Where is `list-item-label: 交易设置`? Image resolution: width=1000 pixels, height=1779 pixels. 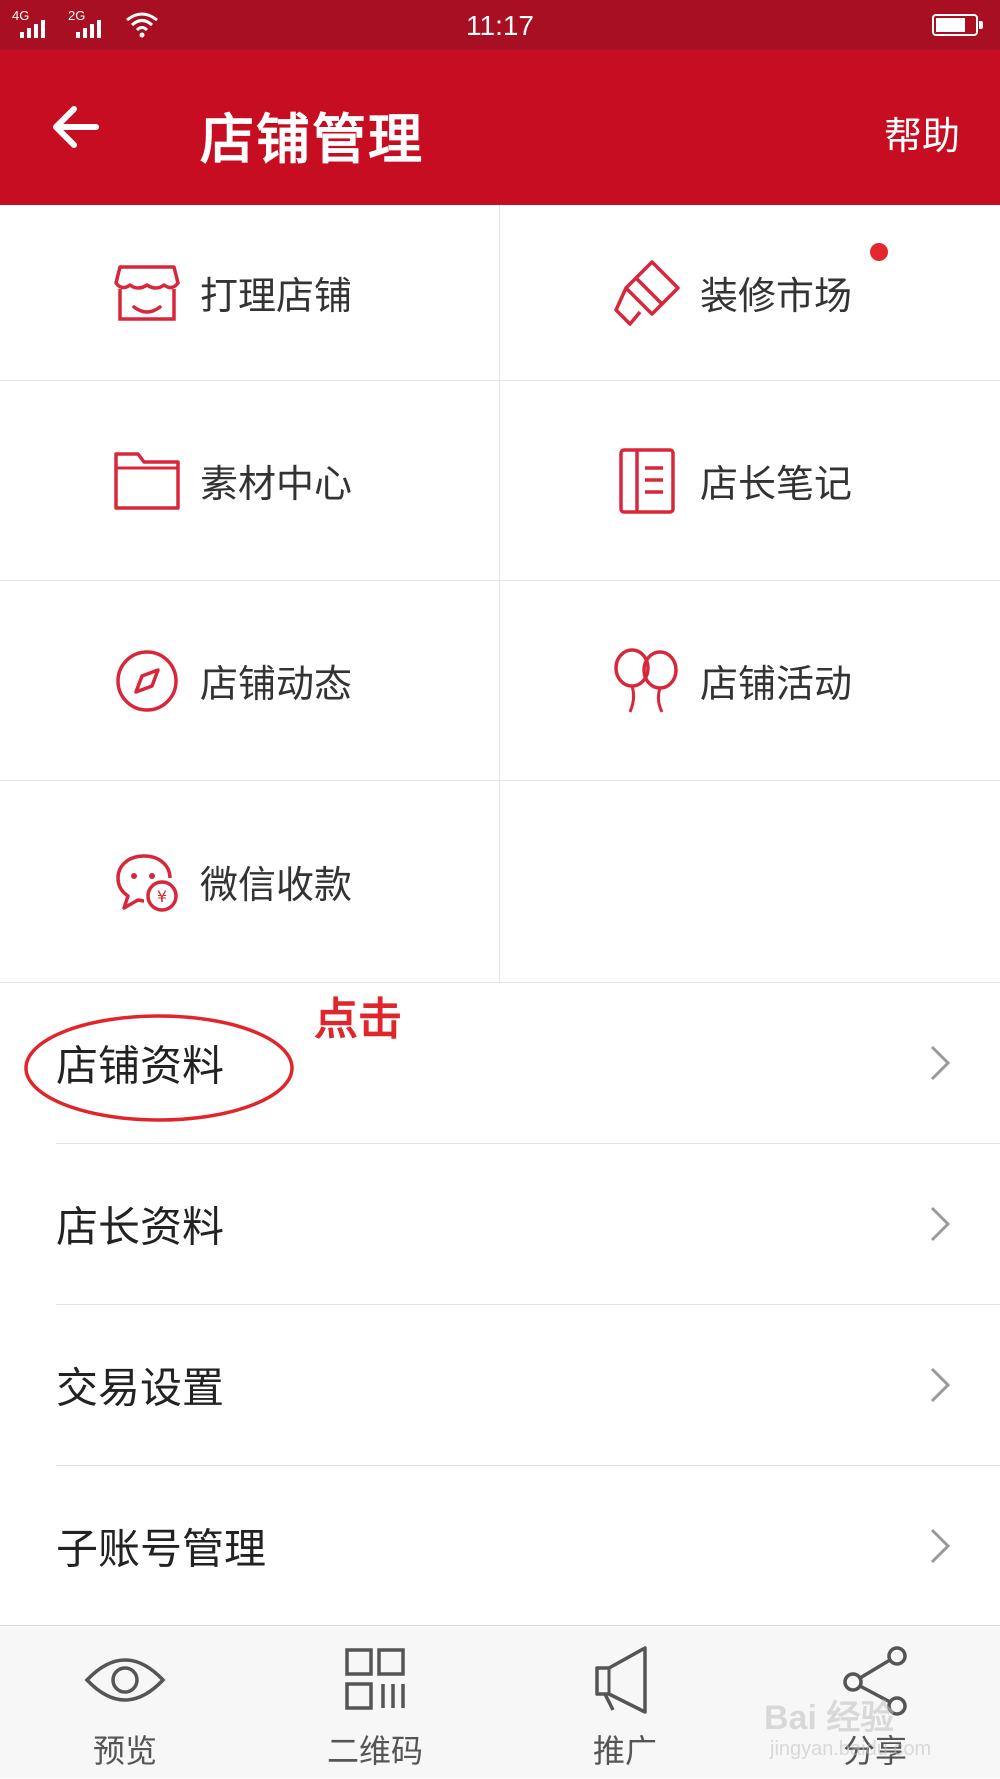 list-item-label: 交易设置 is located at coordinates (140, 1388).